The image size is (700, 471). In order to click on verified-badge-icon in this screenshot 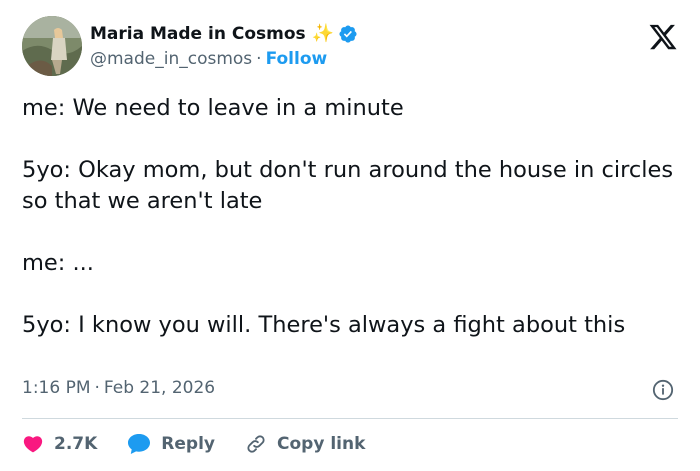, I will do `click(348, 34)`.